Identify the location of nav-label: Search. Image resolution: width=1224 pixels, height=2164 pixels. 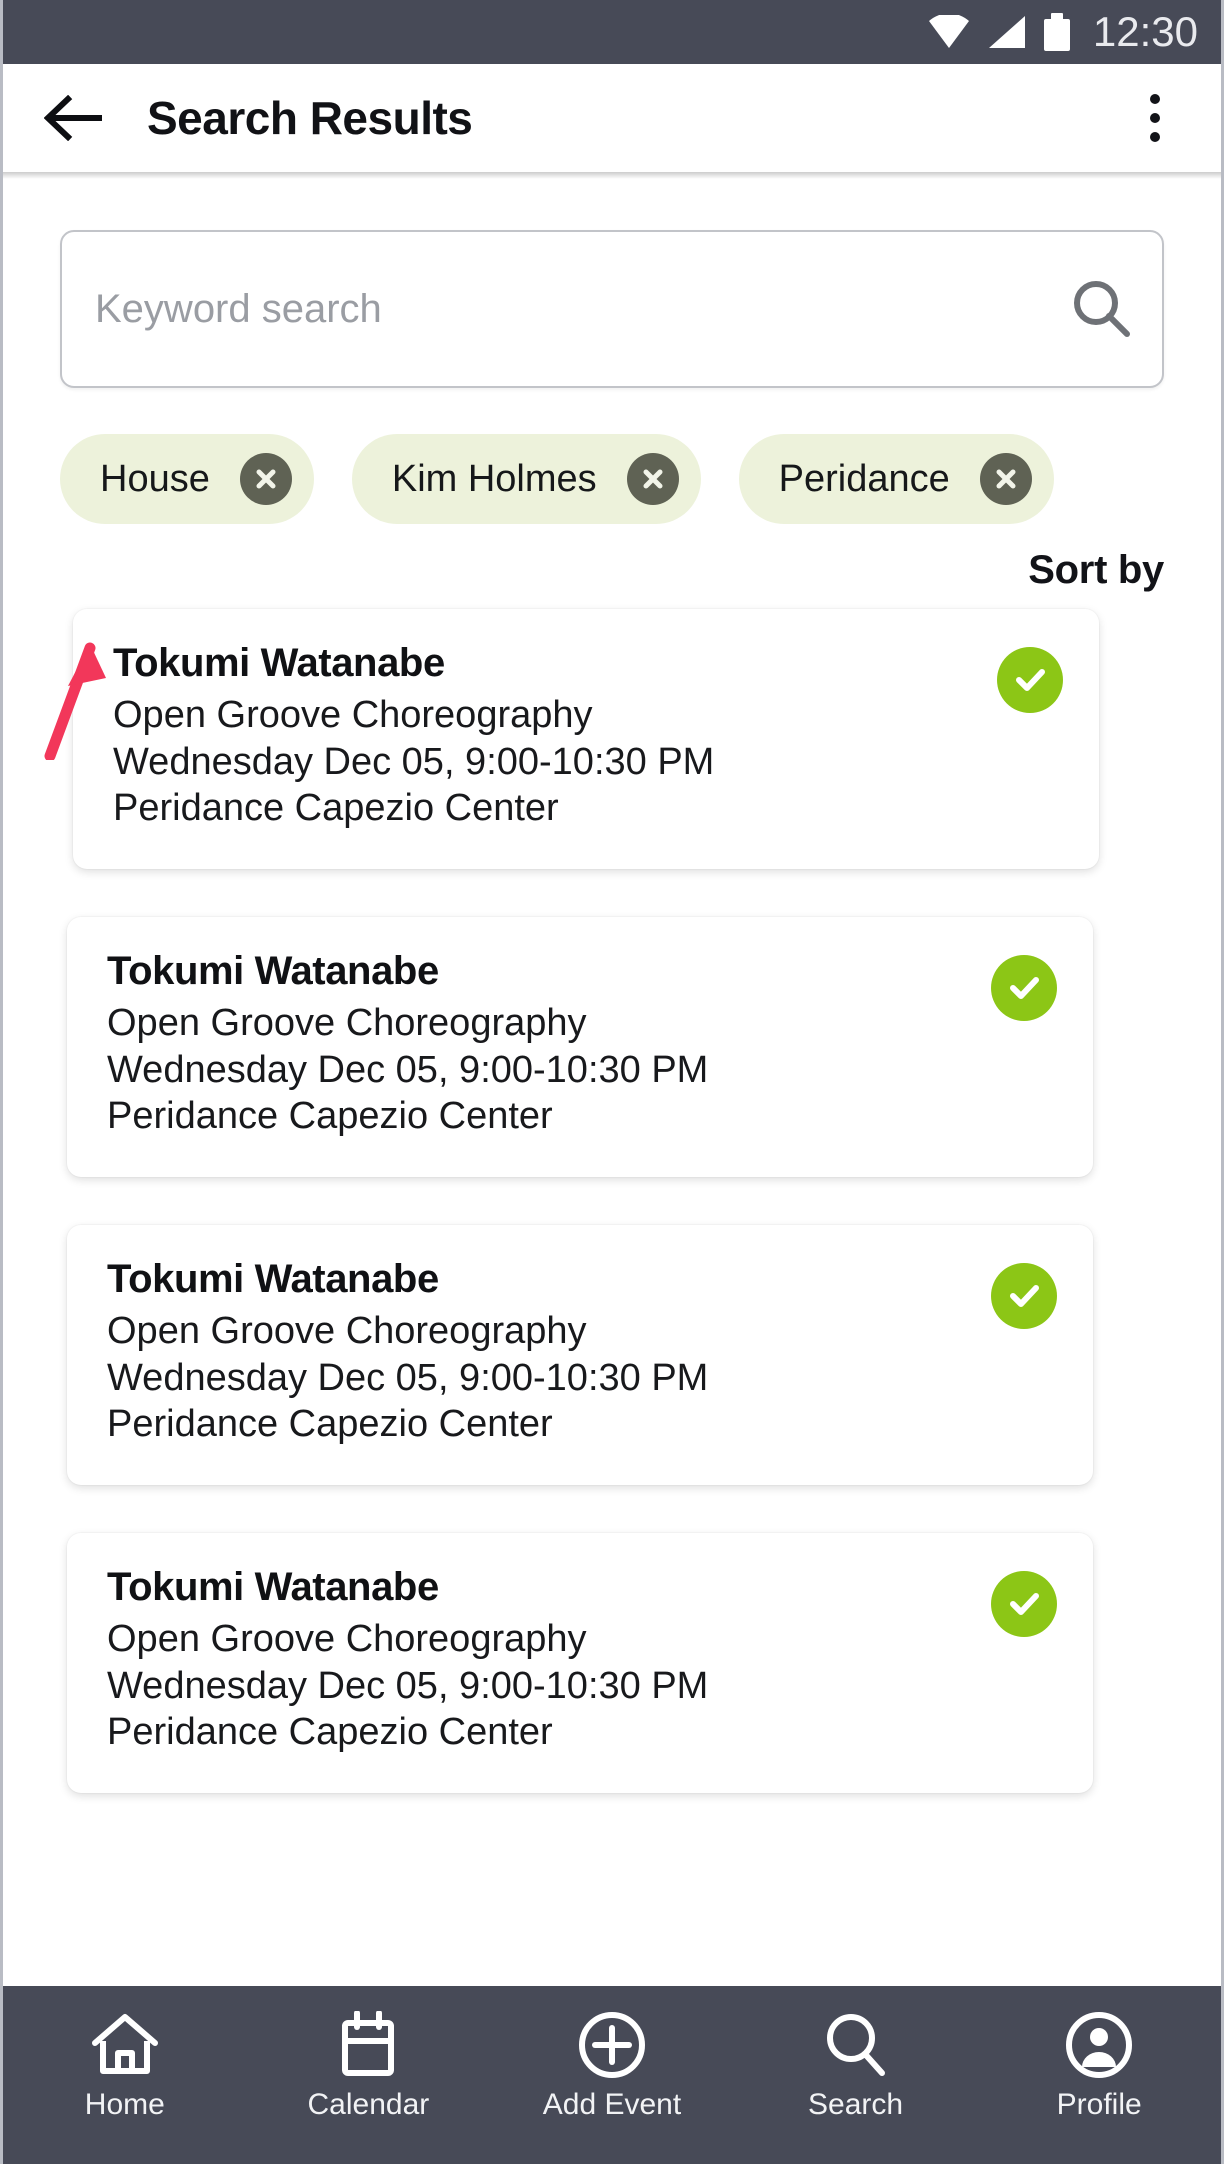
(856, 2104).